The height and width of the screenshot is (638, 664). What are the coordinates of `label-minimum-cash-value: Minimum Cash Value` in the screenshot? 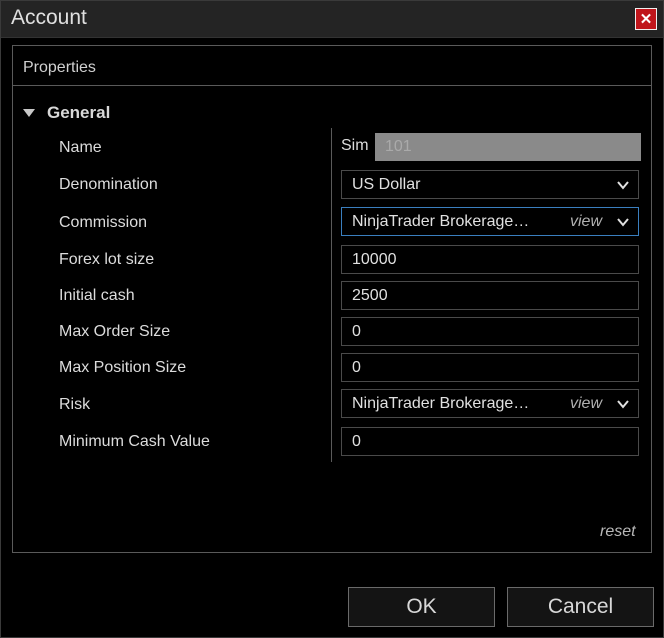 It's located at (134, 441).